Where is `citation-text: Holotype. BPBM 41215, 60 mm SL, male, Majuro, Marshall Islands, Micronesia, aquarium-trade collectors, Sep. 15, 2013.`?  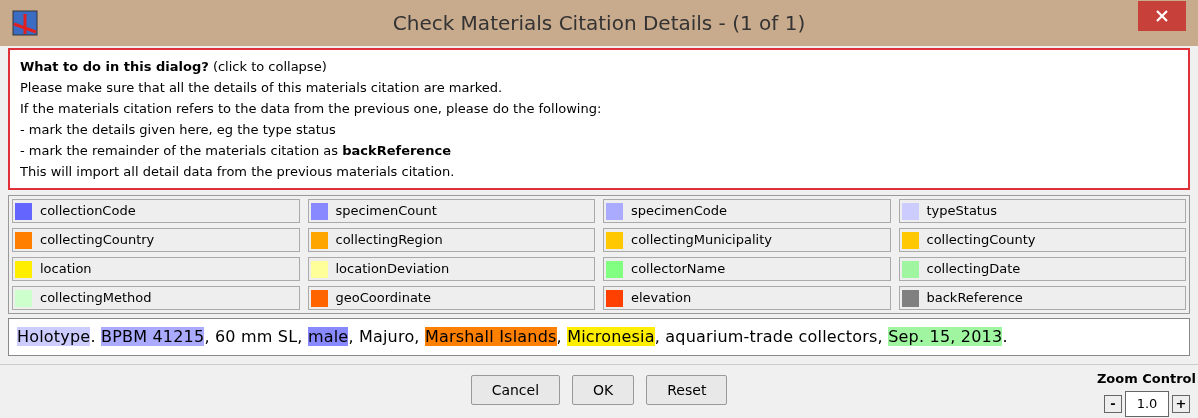 citation-text: Holotype. BPBM 41215, 60 mm SL, male, Majuro, Marshall Islands, Micronesia, aquarium-trade collectors, Sep. 15, 2013. is located at coordinates (599, 337).